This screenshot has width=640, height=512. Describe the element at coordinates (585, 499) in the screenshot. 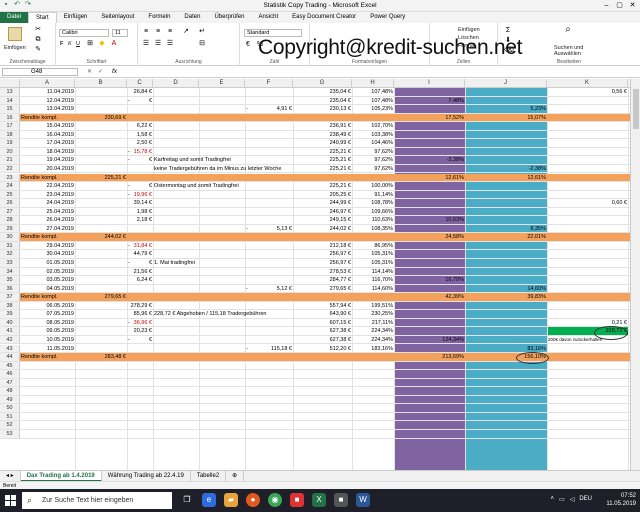

I see `language-indicator: DEU` at that location.